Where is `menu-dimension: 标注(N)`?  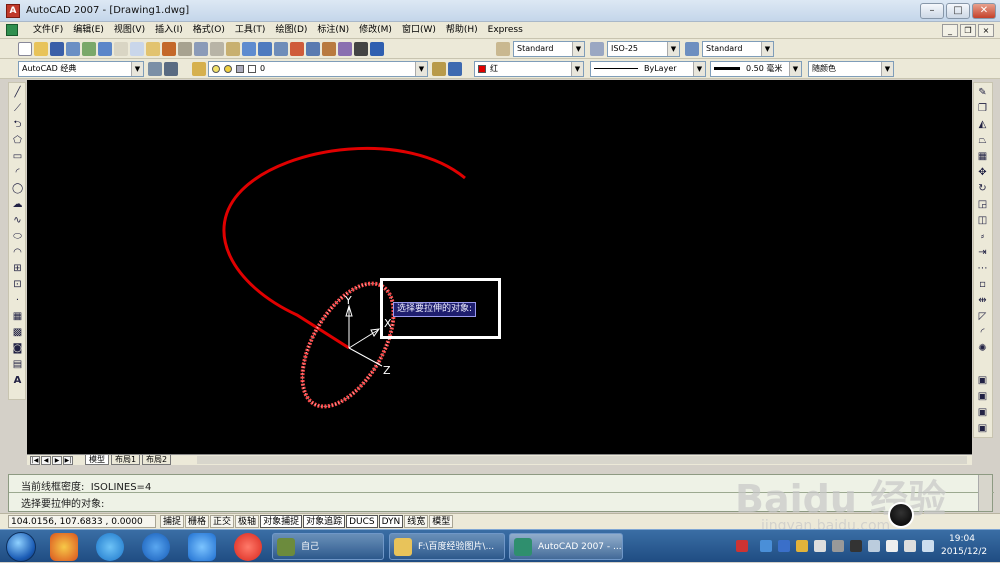
menu-dimension: 标注(N) is located at coordinates (333, 30).